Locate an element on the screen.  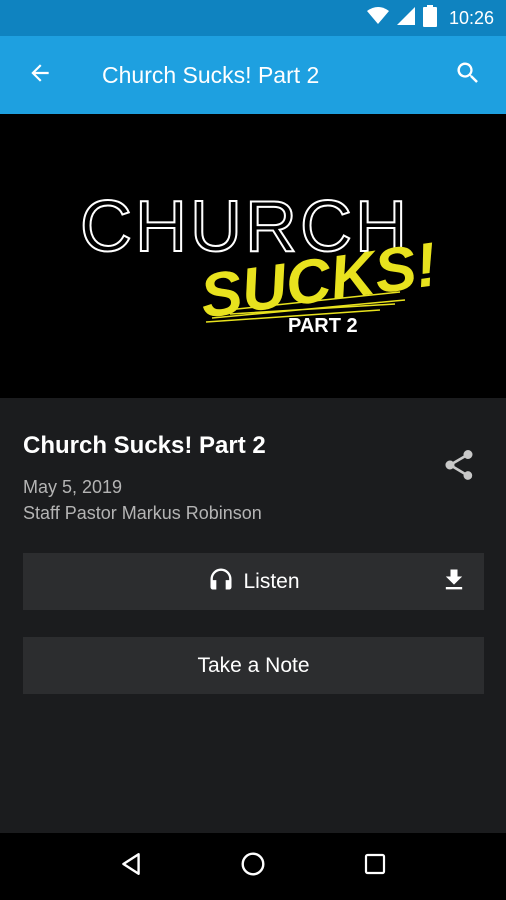
status-bar: 10:26 is located at coordinates (253, 18).